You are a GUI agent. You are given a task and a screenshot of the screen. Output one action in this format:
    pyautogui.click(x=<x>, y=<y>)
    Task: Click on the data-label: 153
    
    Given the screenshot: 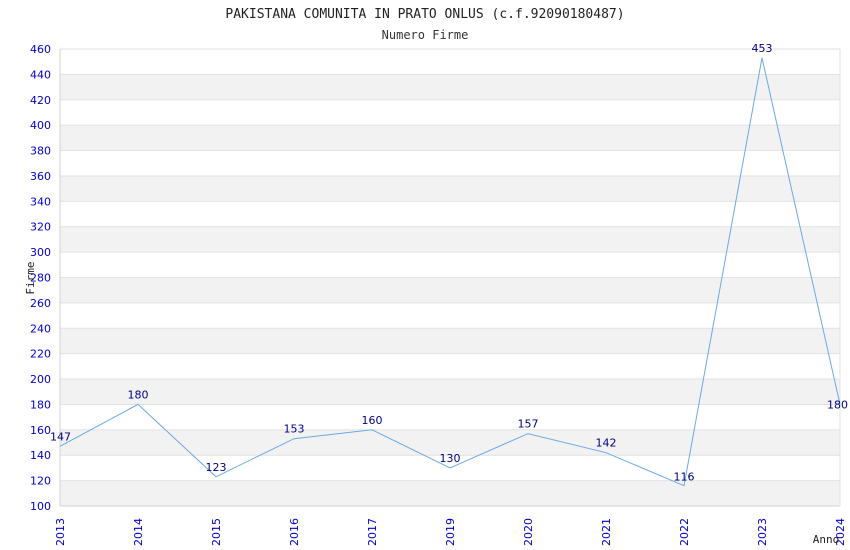 What is the action you would take?
    pyautogui.click(x=294, y=429)
    